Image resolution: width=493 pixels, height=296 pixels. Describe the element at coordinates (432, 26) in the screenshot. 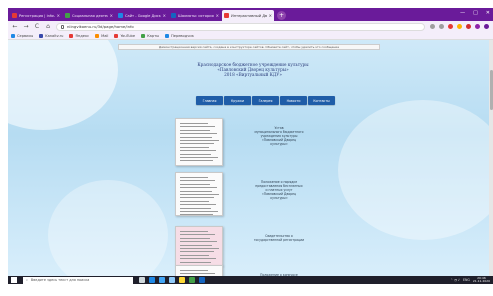

I see `search-ext-icon` at that location.